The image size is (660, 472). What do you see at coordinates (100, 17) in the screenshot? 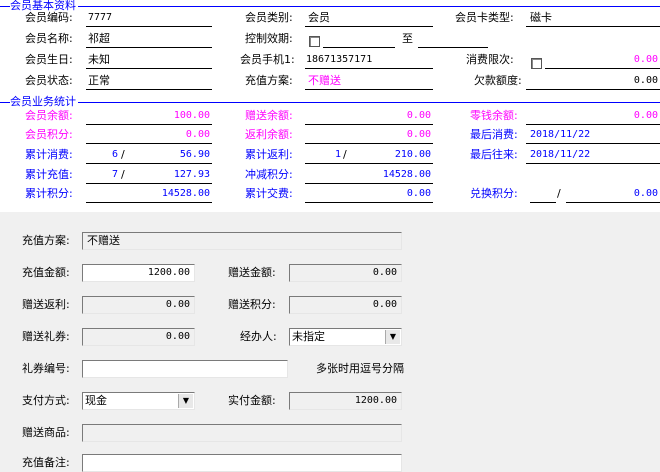
I see `card-no-value: 7777` at bounding box center [100, 17].